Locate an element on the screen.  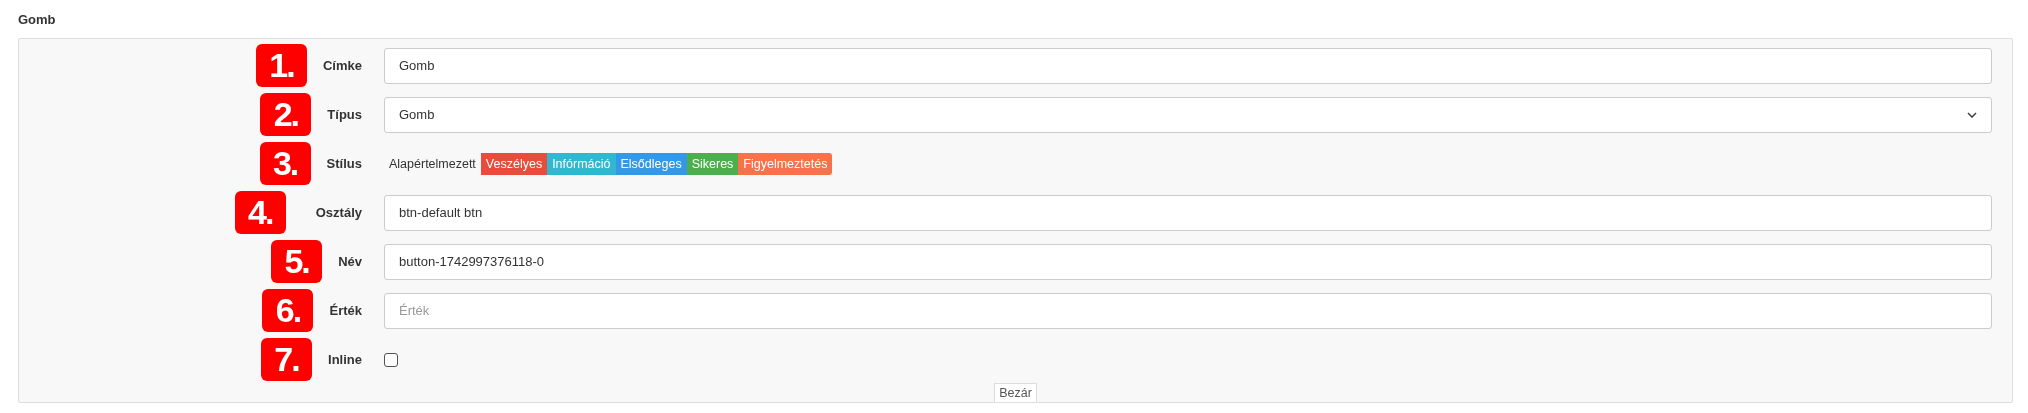
step-number: 4. is located at coordinates (260, 212).